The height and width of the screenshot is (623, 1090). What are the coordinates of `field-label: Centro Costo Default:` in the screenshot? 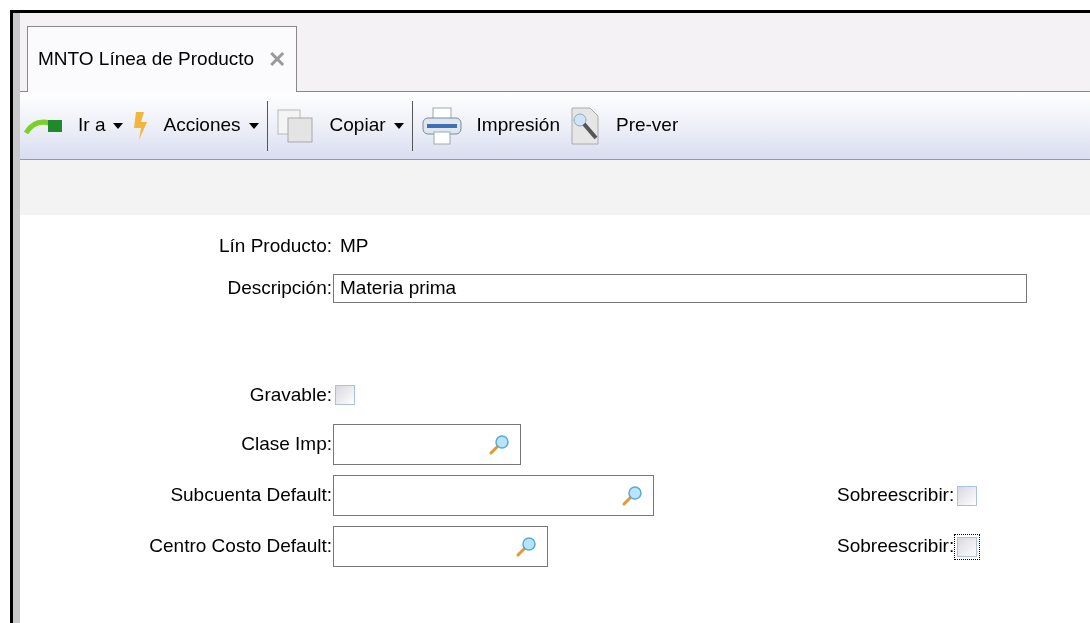 It's located at (240, 546).